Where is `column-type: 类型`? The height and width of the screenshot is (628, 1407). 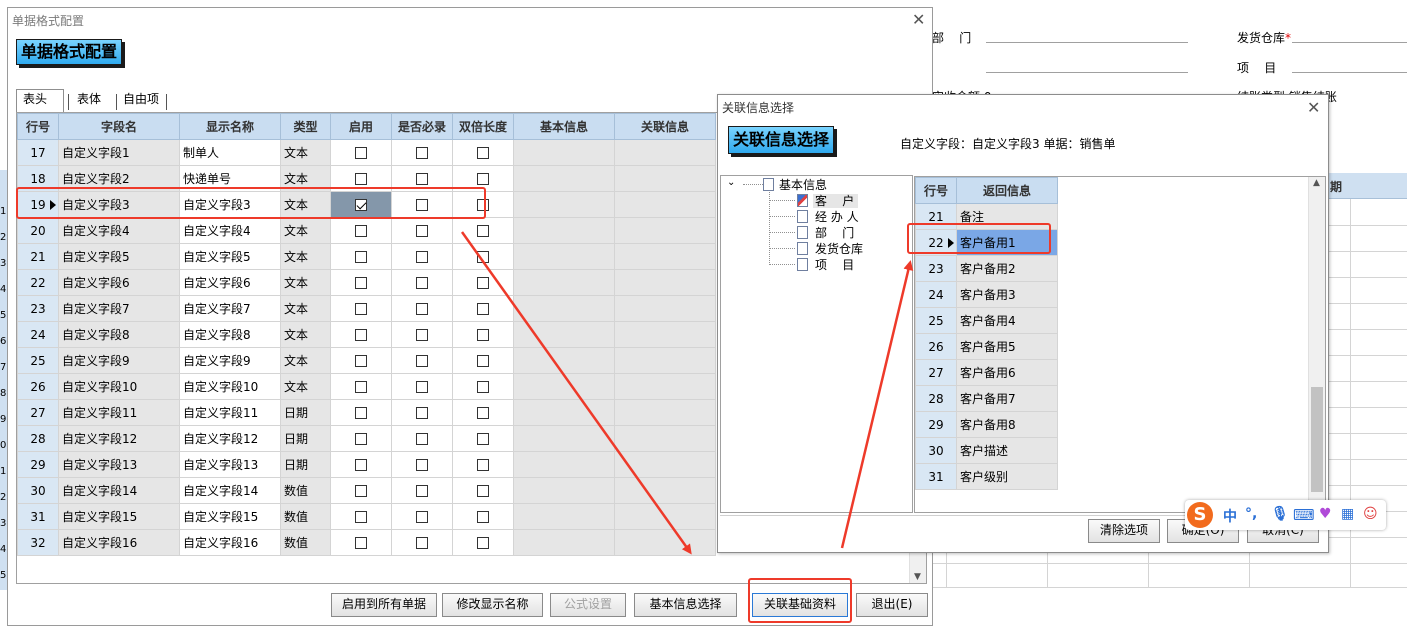
column-type: 类型 is located at coordinates (305, 126).